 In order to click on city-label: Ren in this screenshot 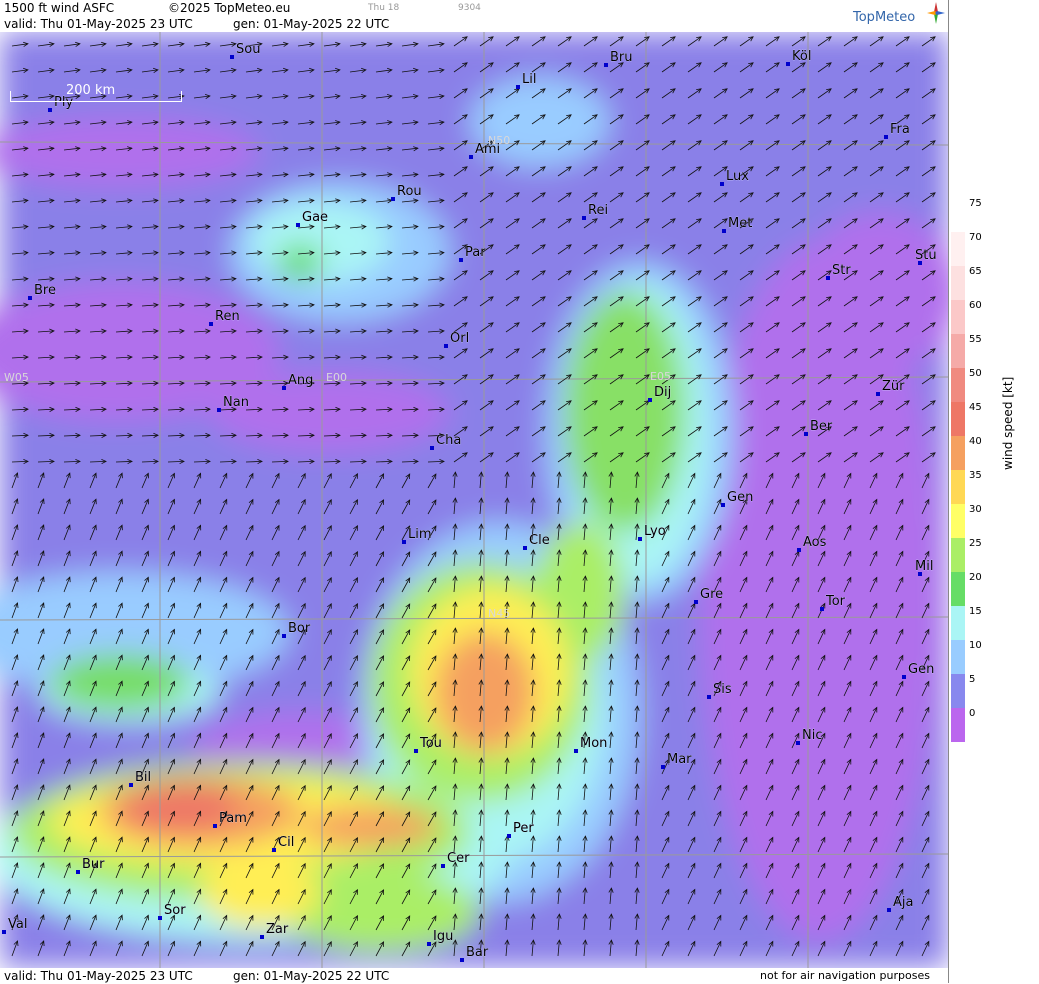, I will do `click(227, 316)`.